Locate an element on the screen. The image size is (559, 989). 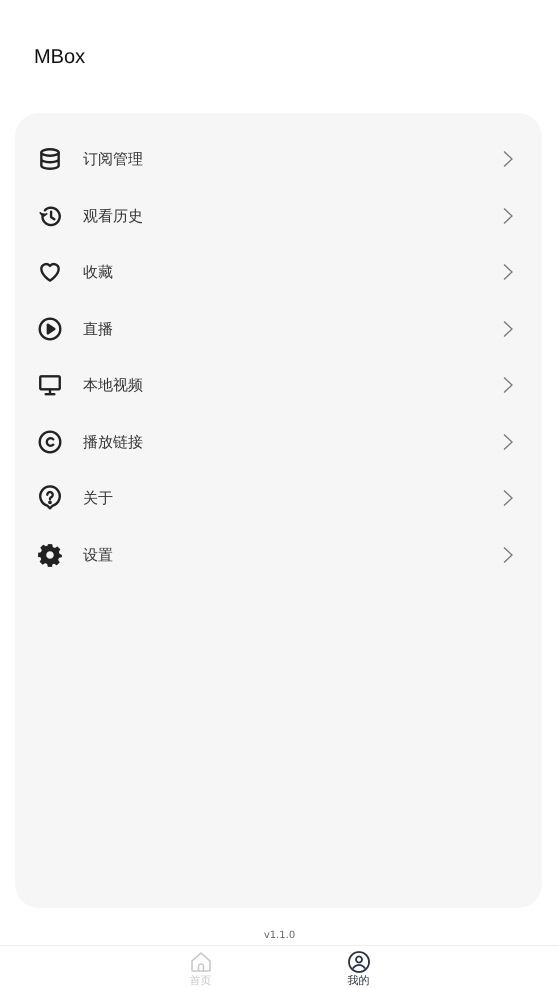
database-icon is located at coordinates (50, 159).